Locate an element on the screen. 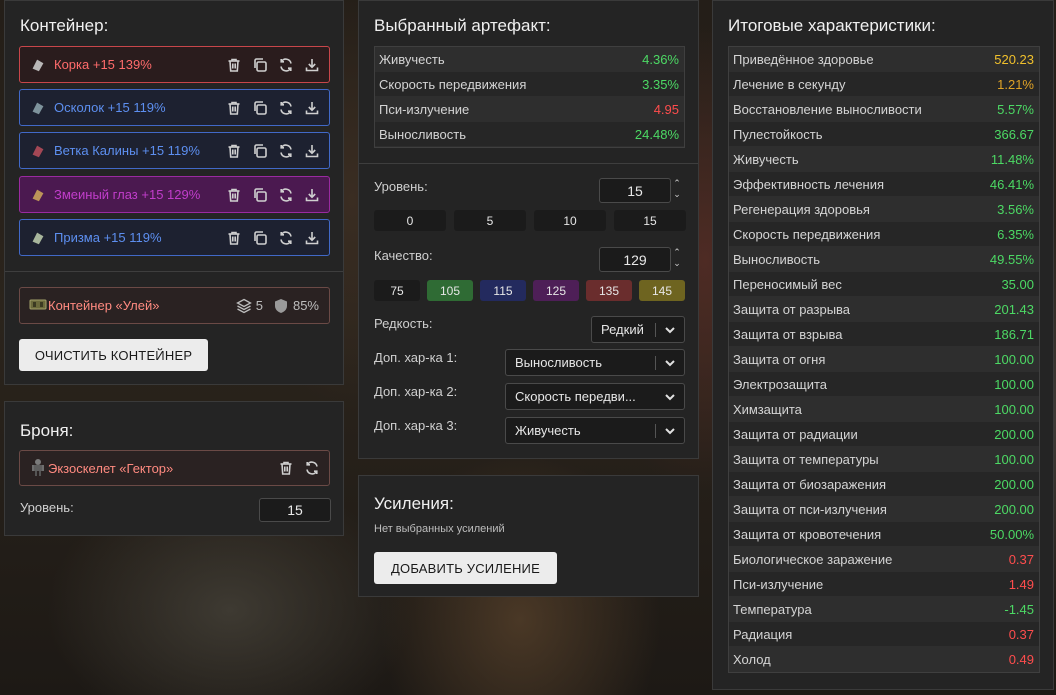 The image size is (1056, 695). artifact-row: Змеиный глаз +15 129% is located at coordinates (174, 194).